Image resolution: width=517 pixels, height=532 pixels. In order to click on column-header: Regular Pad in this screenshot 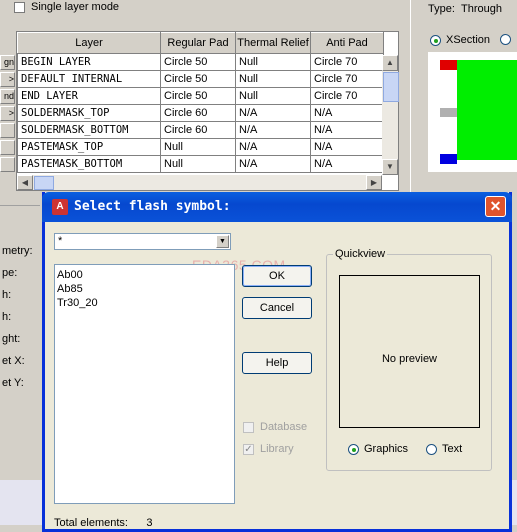, I will do `click(198, 43)`.